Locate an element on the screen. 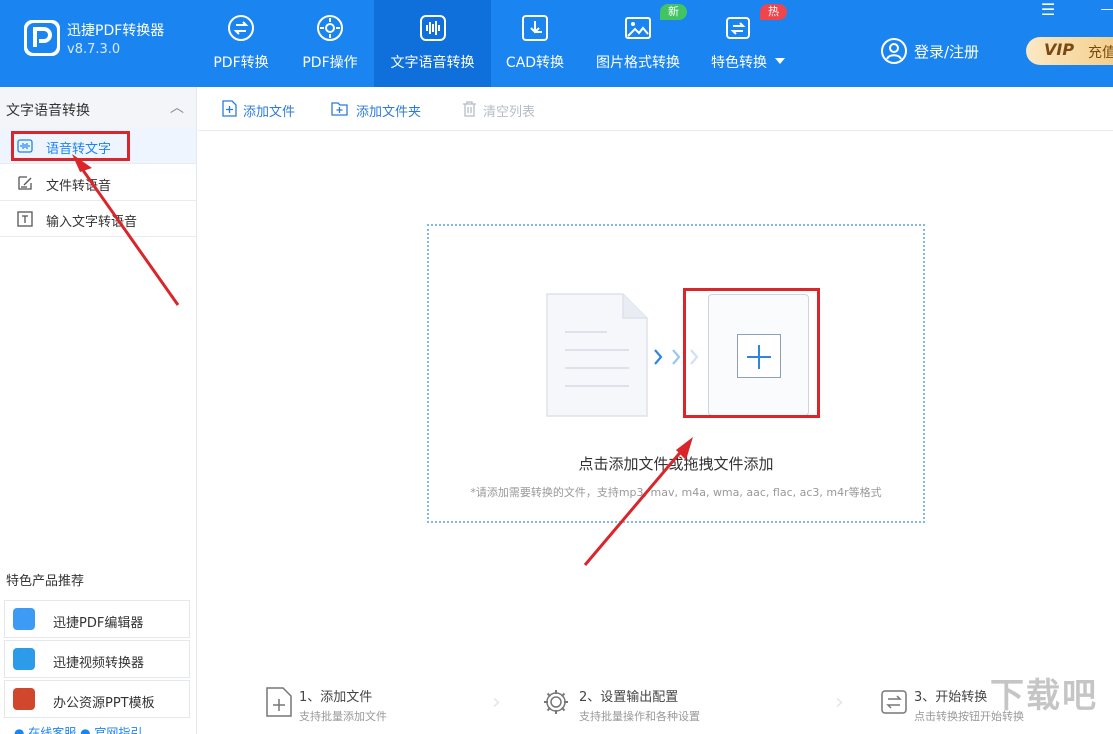  tab-label: 文字语音转换 is located at coordinates (432, 63).